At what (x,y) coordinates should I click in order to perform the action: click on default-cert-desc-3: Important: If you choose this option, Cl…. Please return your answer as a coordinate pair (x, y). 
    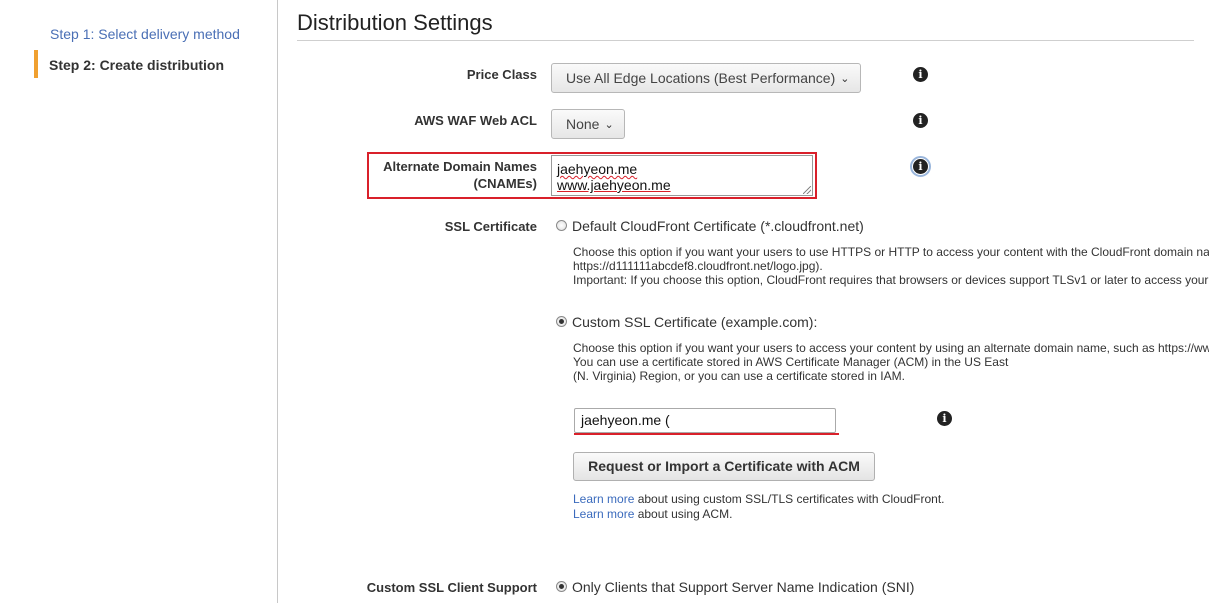
    Looking at the image, I should click on (891, 280).